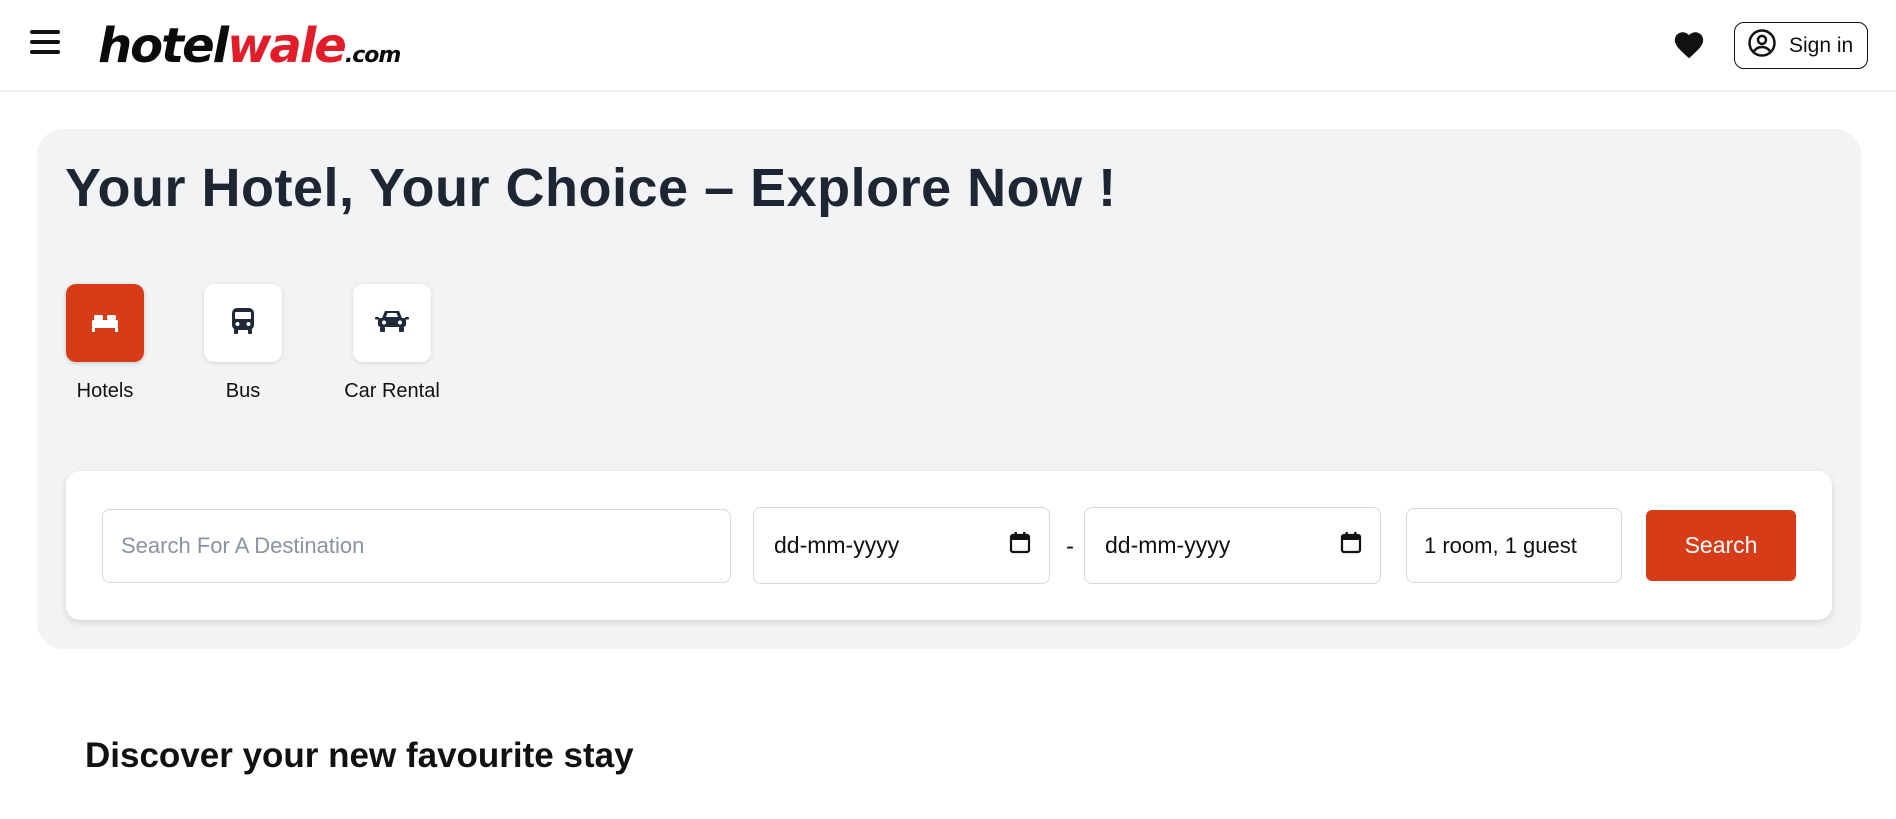  Describe the element at coordinates (287, 46) in the screenshot. I see `logo-text-wale: wale` at that location.